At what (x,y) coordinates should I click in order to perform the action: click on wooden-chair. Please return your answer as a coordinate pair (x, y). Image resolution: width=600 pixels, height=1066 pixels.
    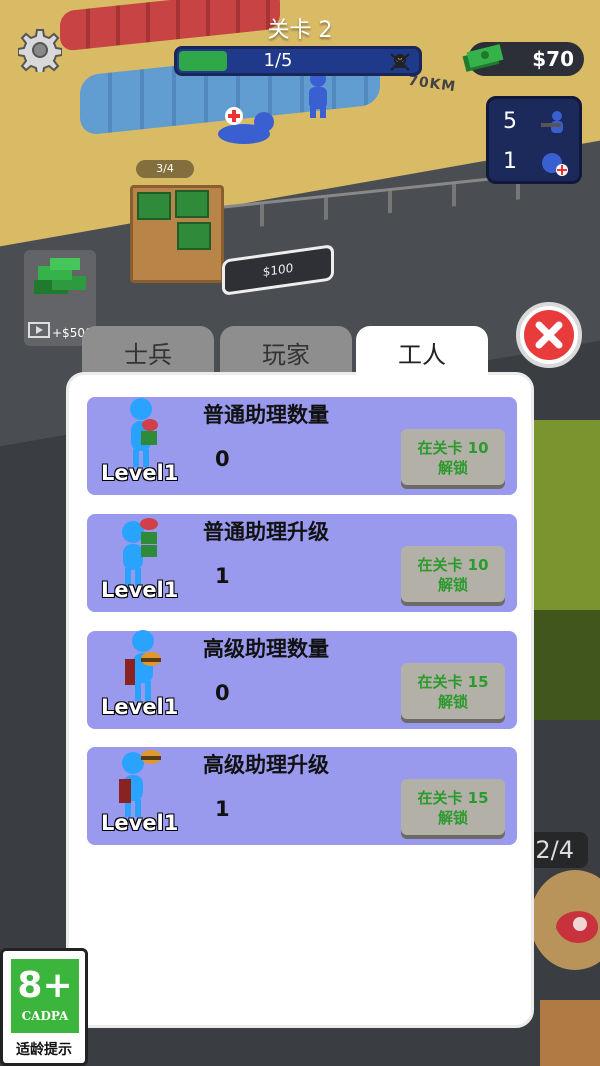
    Looking at the image, I should click on (570, 1033).